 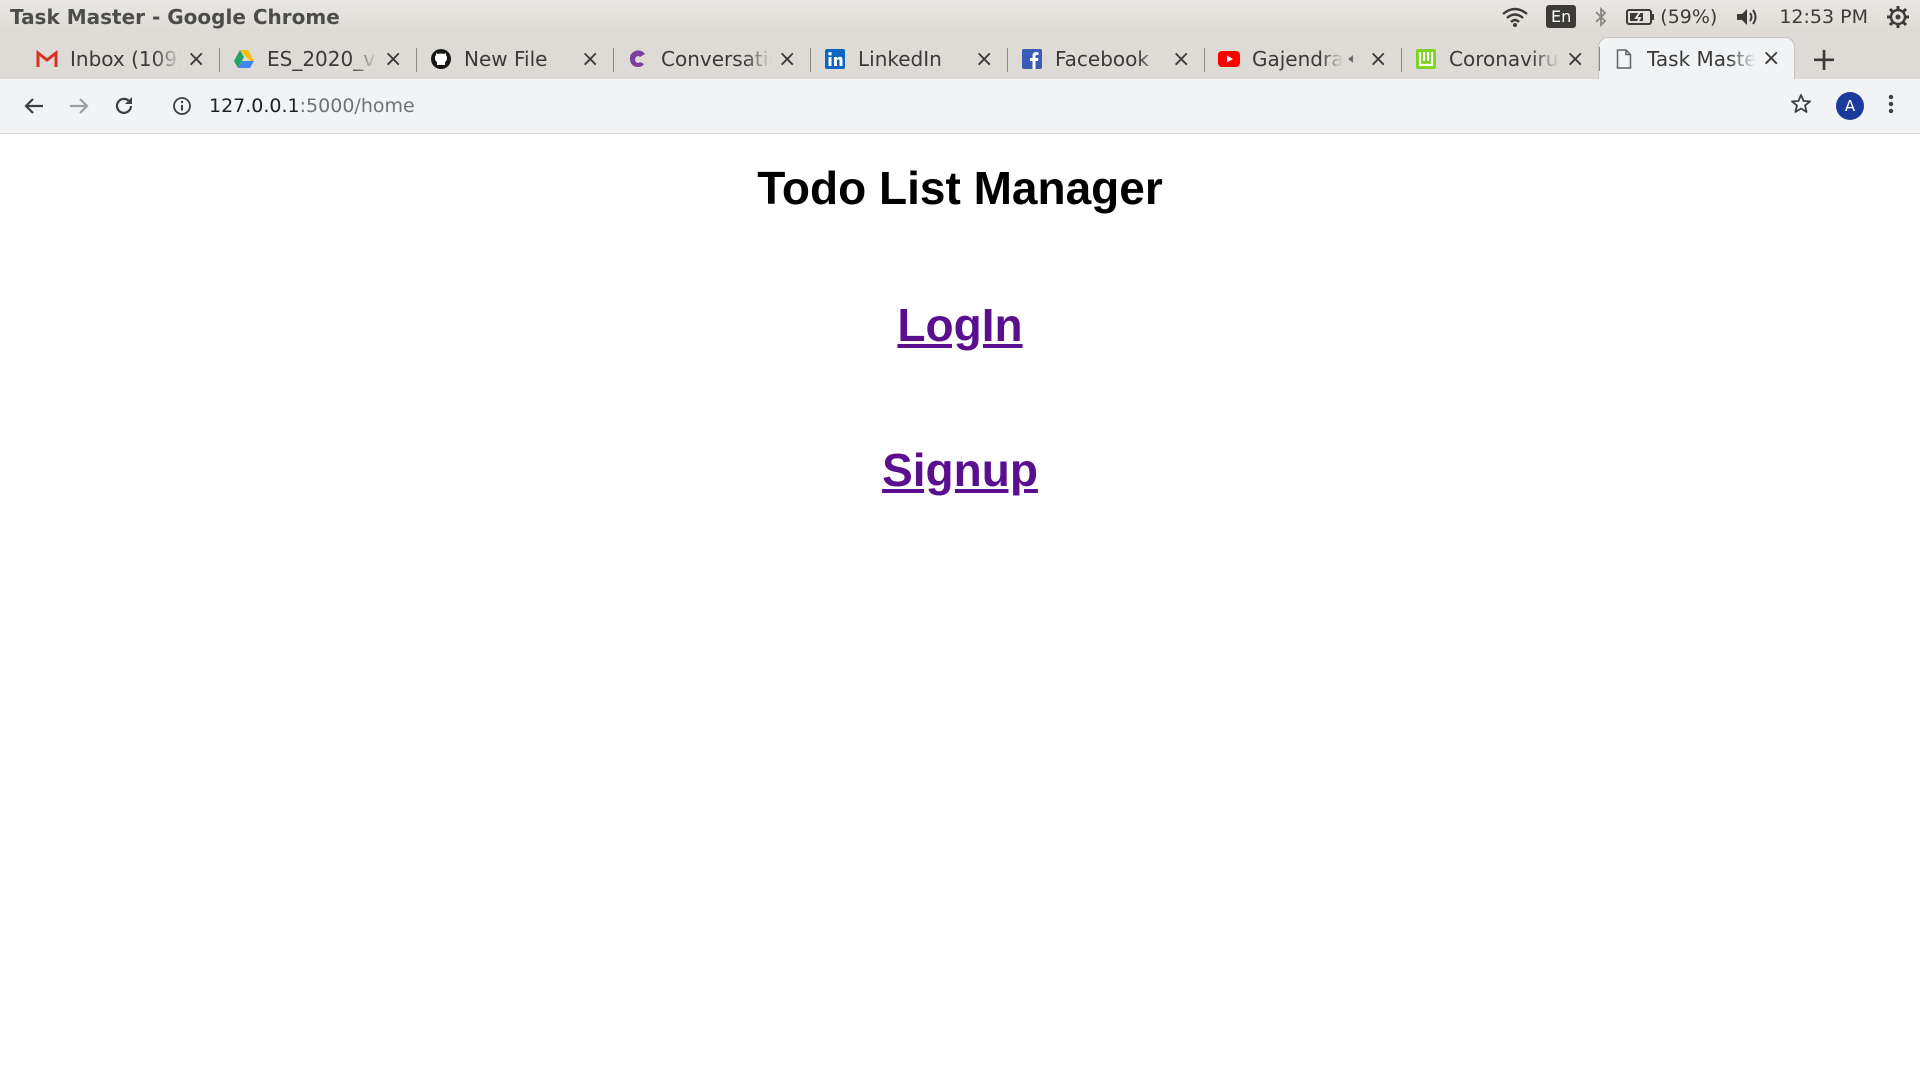 I want to click on toolbar-actions: A, so click(x=1842, y=106).